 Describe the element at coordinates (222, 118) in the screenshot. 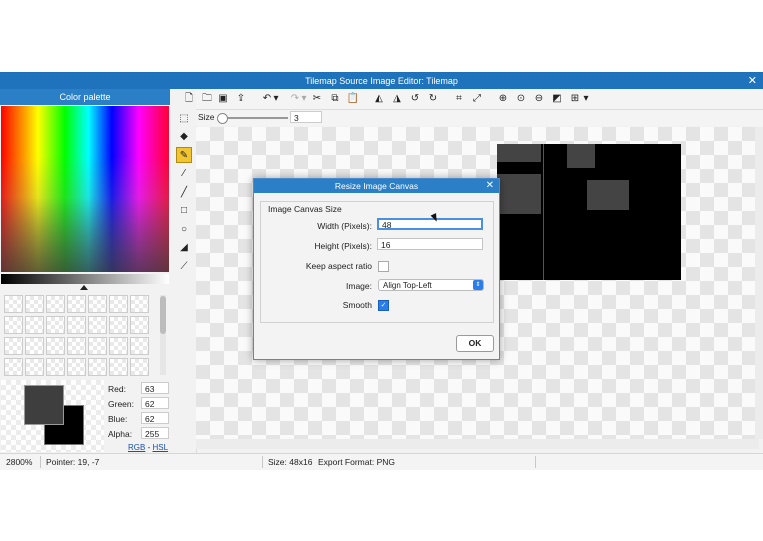

I see `size-slider-knob` at that location.